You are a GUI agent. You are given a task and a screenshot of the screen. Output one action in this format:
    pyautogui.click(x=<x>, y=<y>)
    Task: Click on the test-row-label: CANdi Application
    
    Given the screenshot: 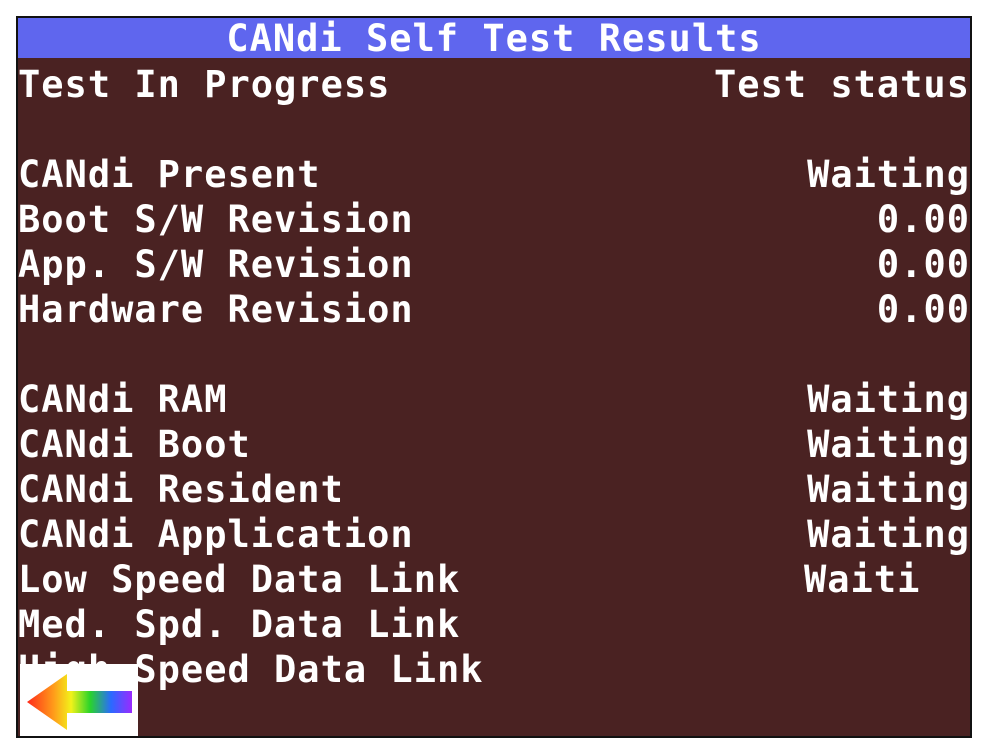 What is the action you would take?
    pyautogui.click(x=216, y=534)
    